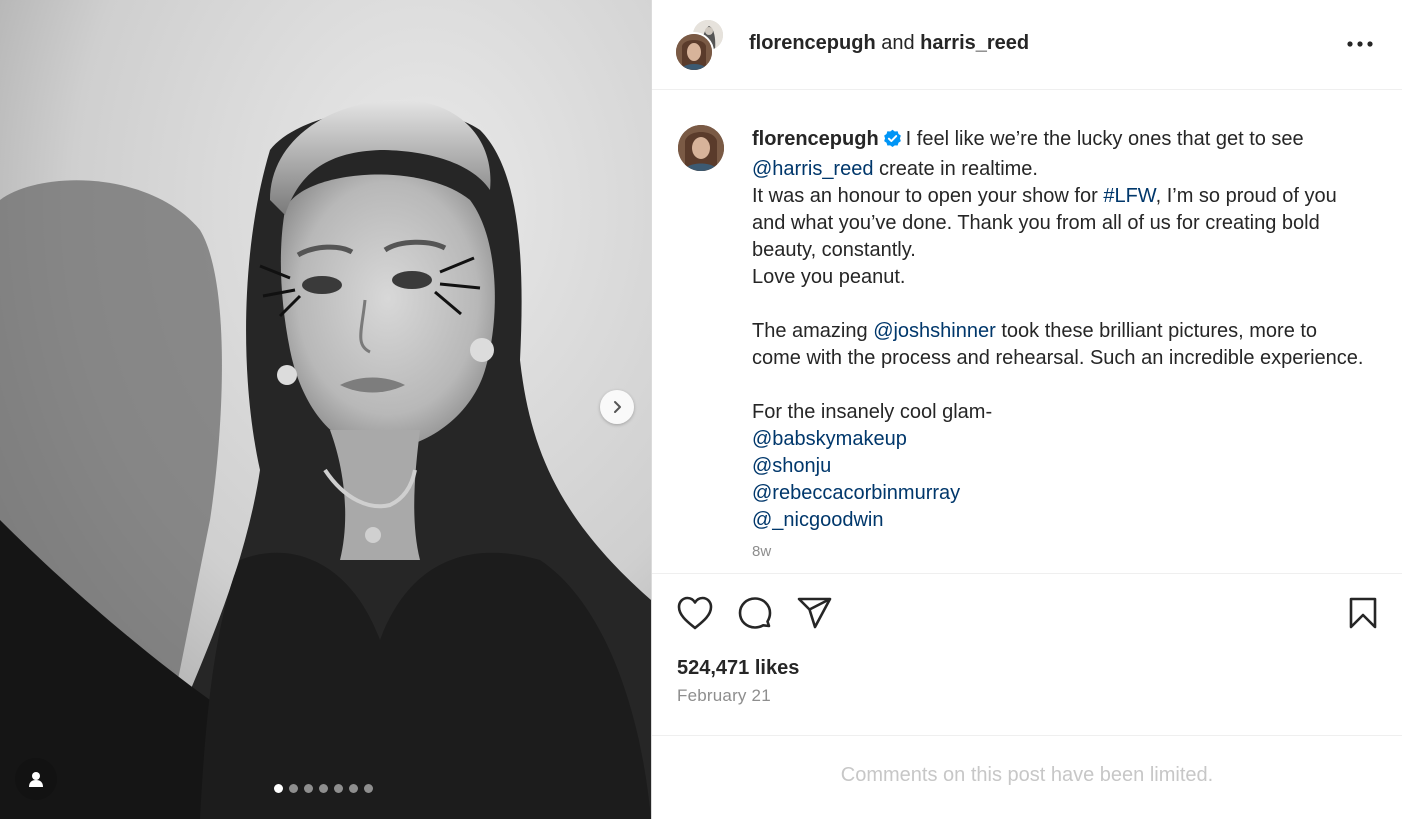  What do you see at coordinates (1027, 735) in the screenshot?
I see `comments-divider` at bounding box center [1027, 735].